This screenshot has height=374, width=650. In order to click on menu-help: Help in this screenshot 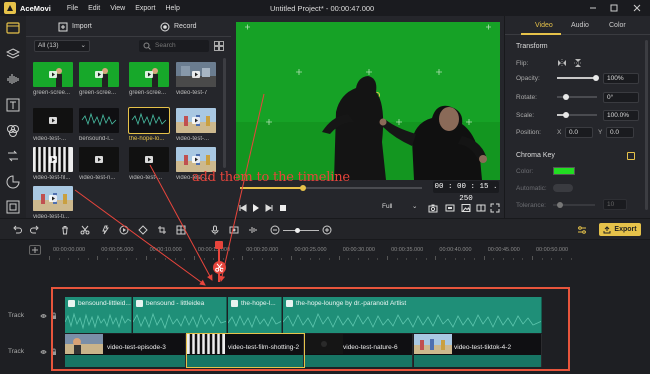, I will do `click(172, 8)`.